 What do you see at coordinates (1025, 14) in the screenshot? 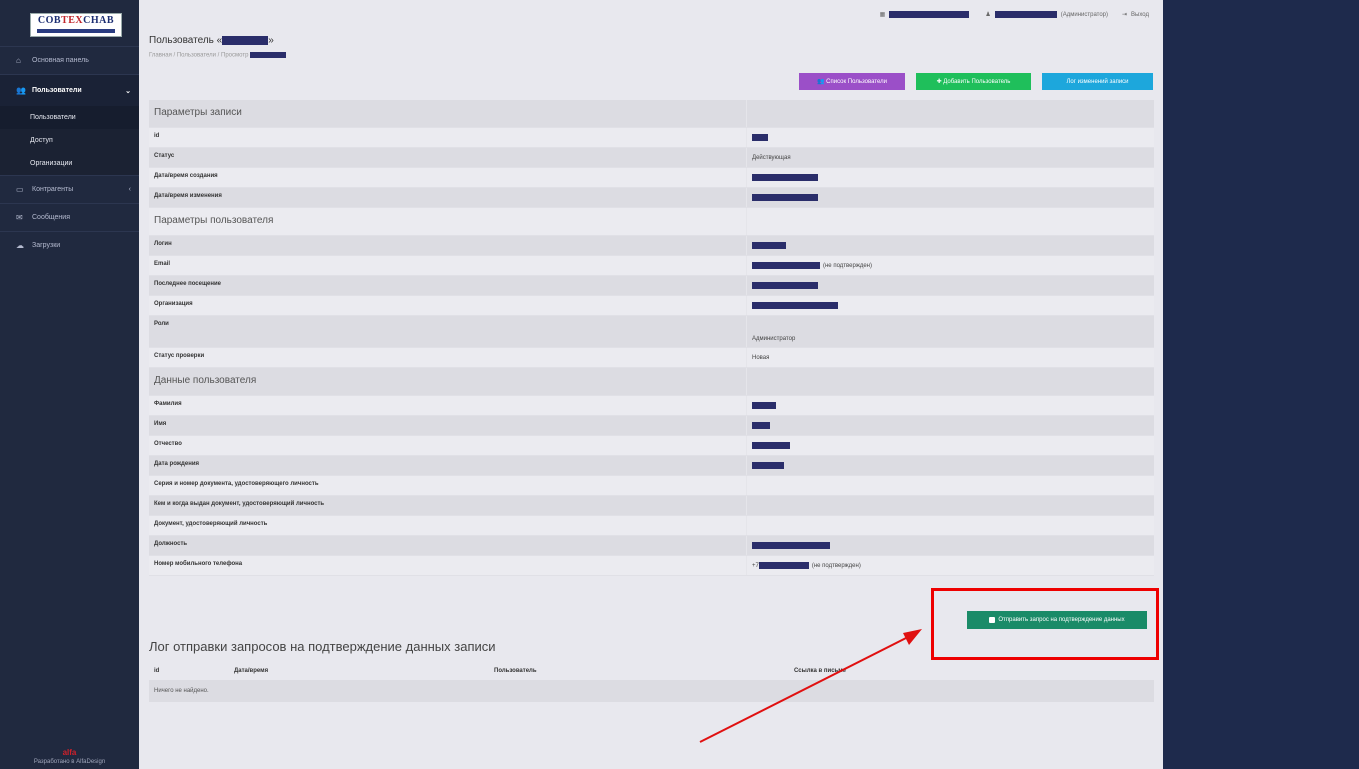
I see `redacted-username` at bounding box center [1025, 14].